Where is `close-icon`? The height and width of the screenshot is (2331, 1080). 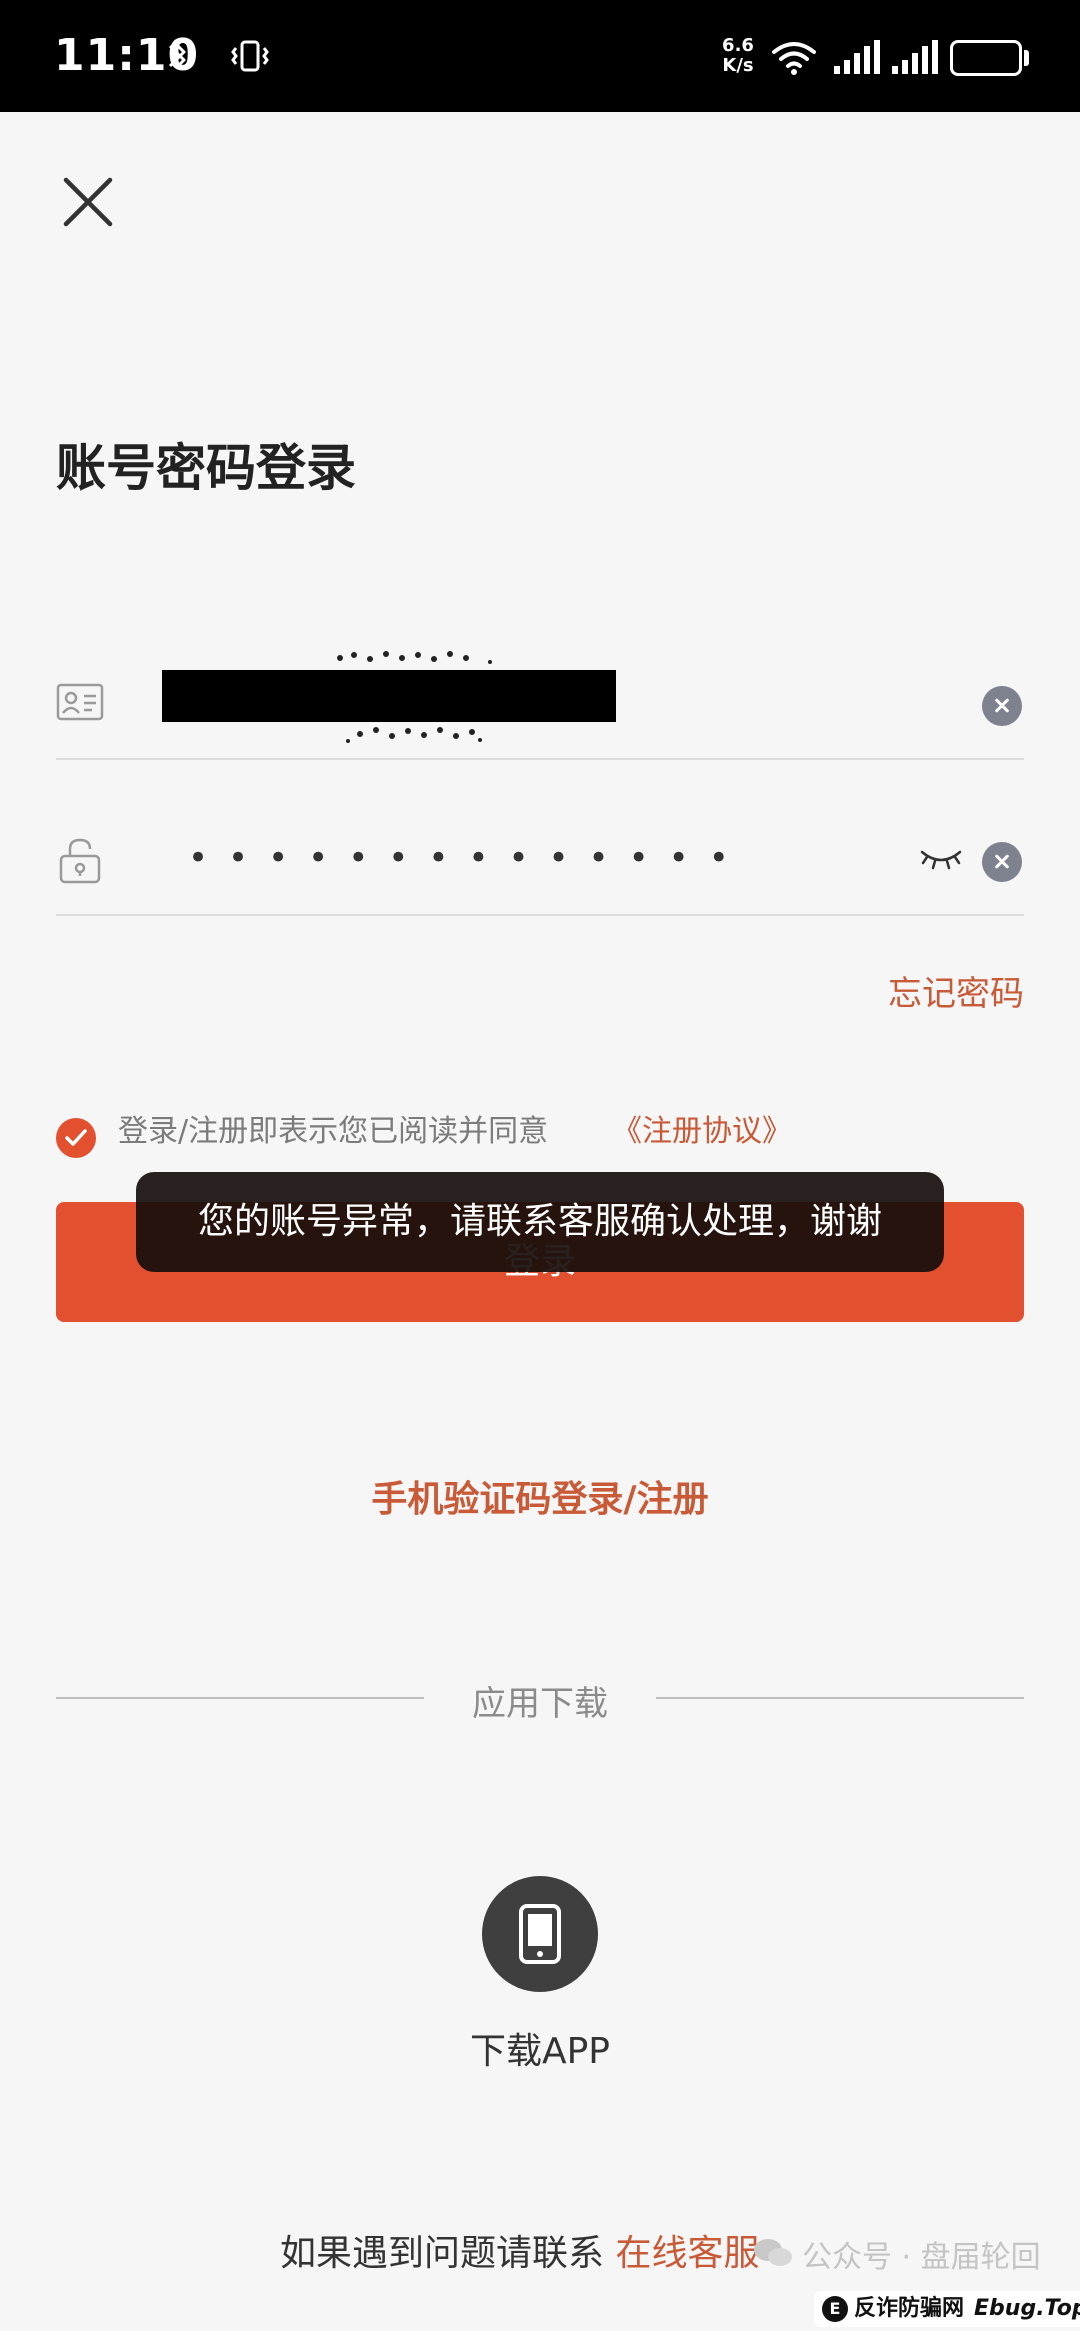 close-icon is located at coordinates (88, 202).